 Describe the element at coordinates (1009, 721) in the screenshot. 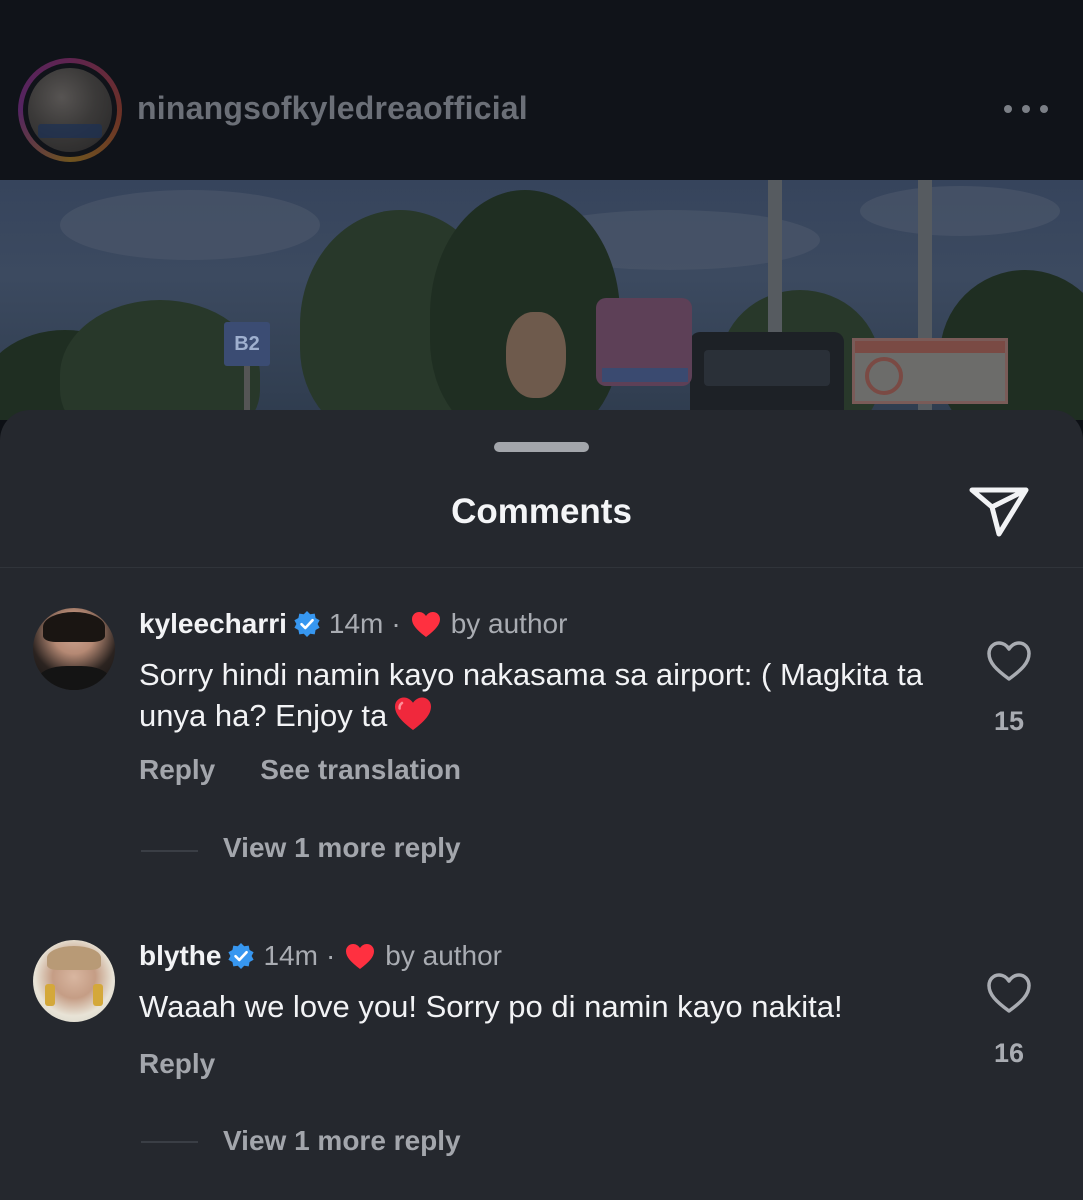

I see `like-count: 15` at that location.